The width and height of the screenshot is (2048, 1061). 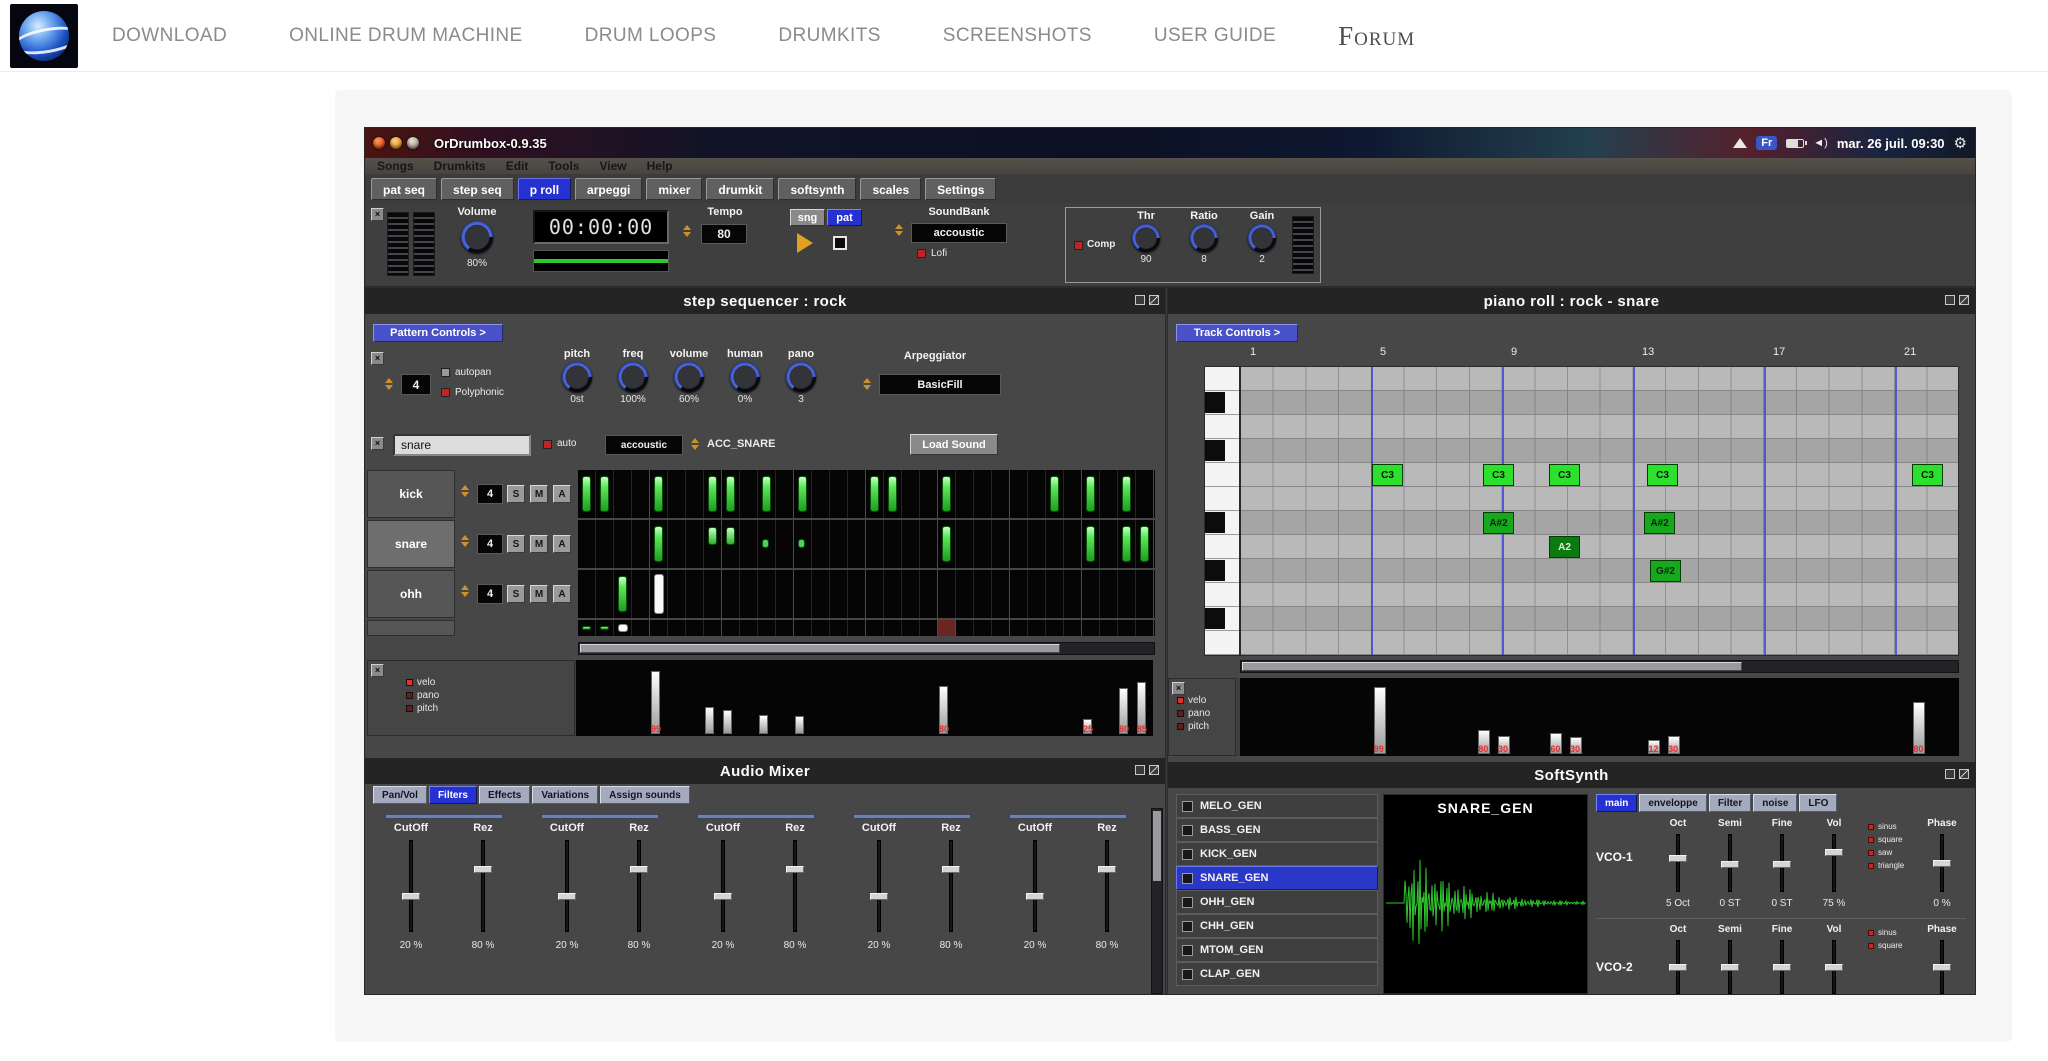 I want to click on tab-arpeggi: arpeggi, so click(x=609, y=189).